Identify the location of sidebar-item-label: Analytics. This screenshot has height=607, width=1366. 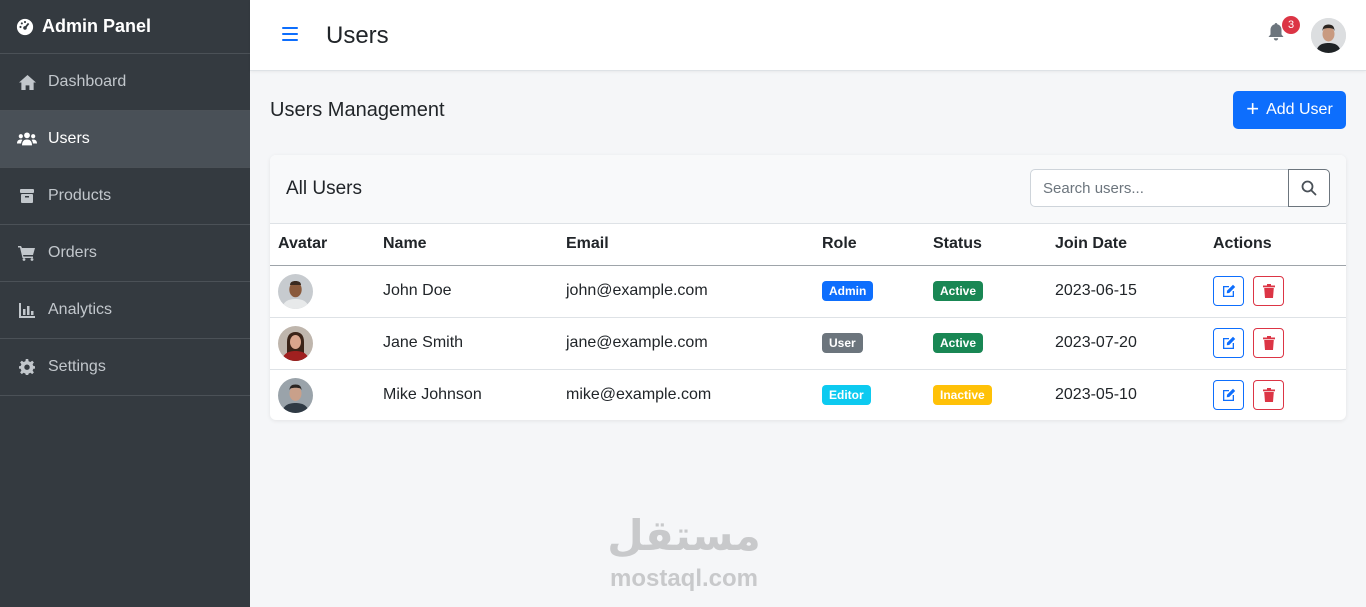
(80, 309).